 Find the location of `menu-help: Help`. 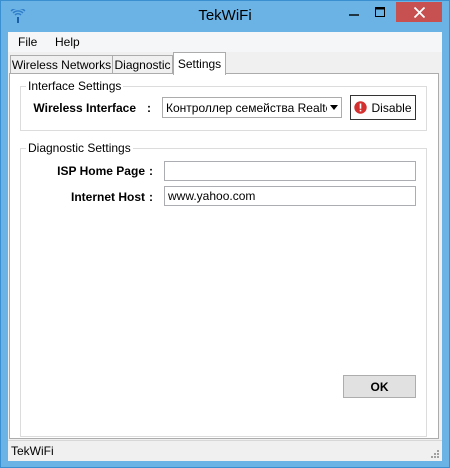

menu-help: Help is located at coordinates (67, 42).